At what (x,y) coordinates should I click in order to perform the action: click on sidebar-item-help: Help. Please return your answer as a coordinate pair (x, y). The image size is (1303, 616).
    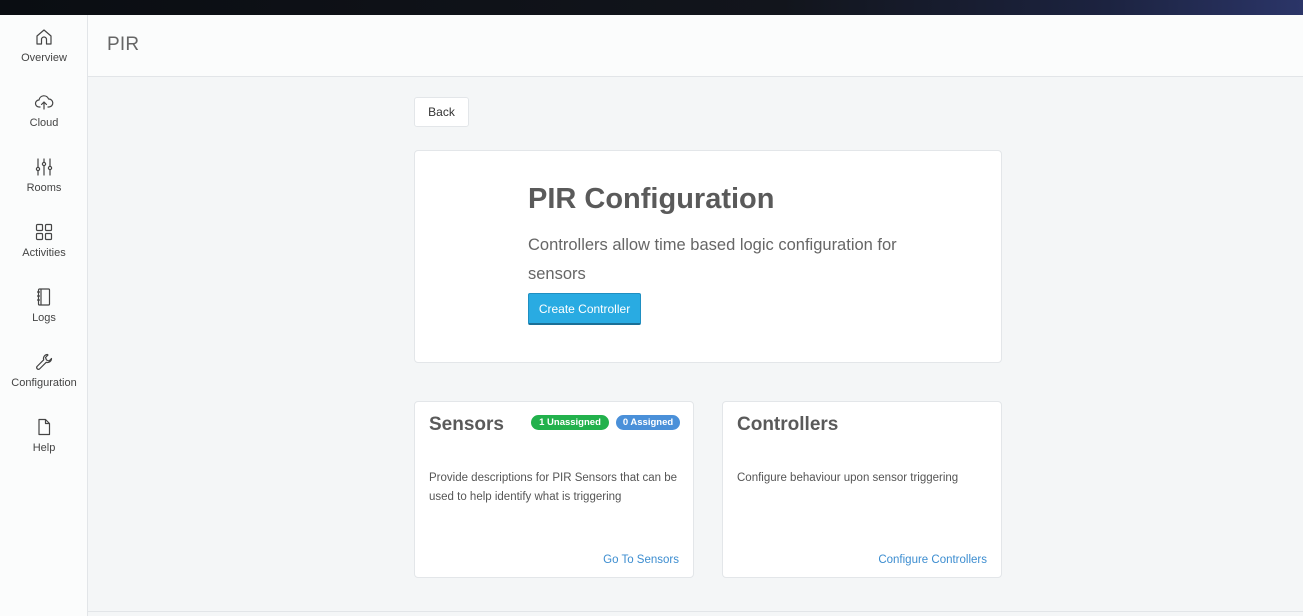
    Looking at the image, I should click on (44, 445).